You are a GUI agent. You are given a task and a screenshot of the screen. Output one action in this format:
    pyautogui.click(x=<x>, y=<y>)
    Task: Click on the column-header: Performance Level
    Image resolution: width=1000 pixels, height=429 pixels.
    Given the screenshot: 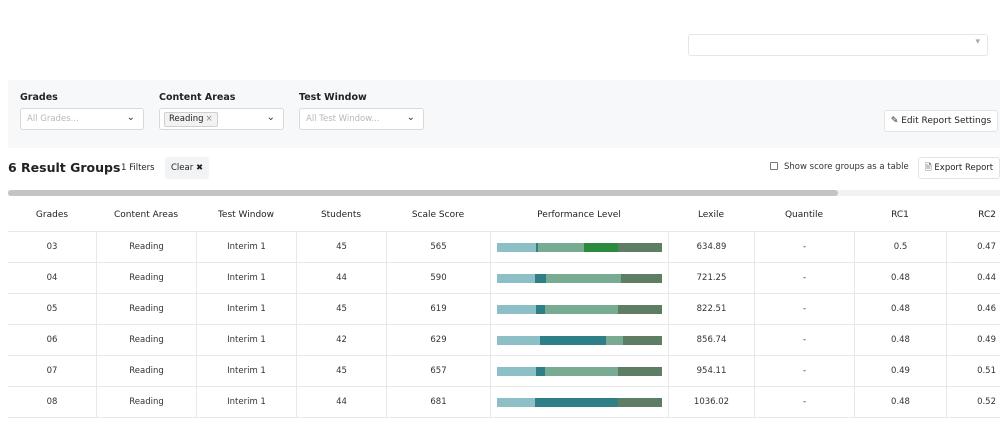 What is the action you would take?
    pyautogui.click(x=579, y=214)
    